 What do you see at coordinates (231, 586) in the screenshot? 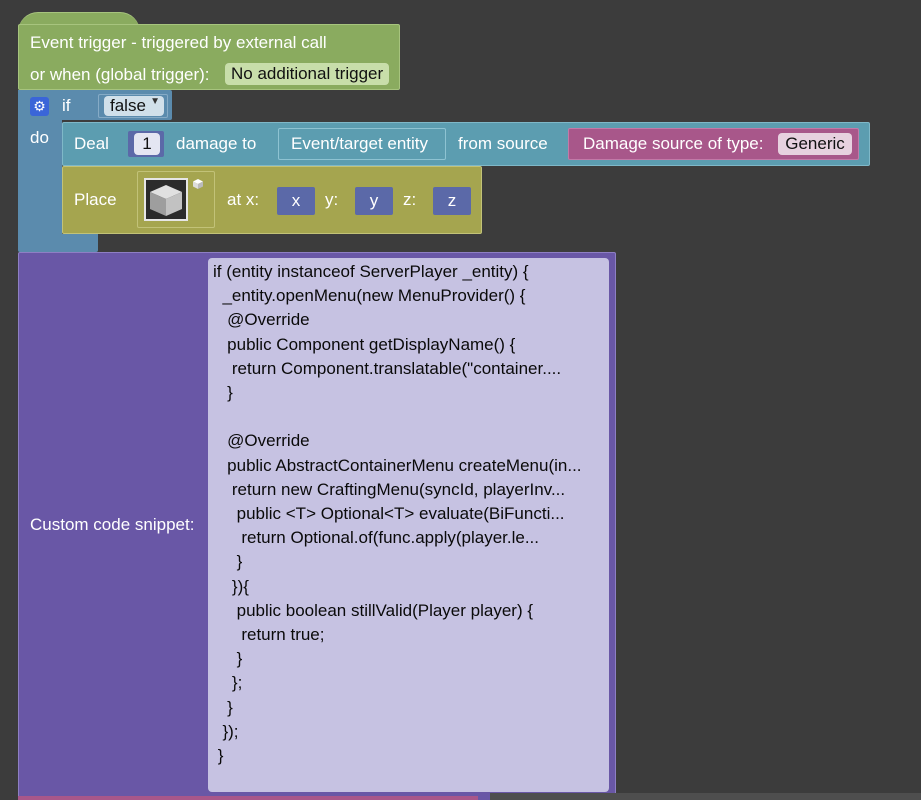
I see `code-line: }){` at bounding box center [231, 586].